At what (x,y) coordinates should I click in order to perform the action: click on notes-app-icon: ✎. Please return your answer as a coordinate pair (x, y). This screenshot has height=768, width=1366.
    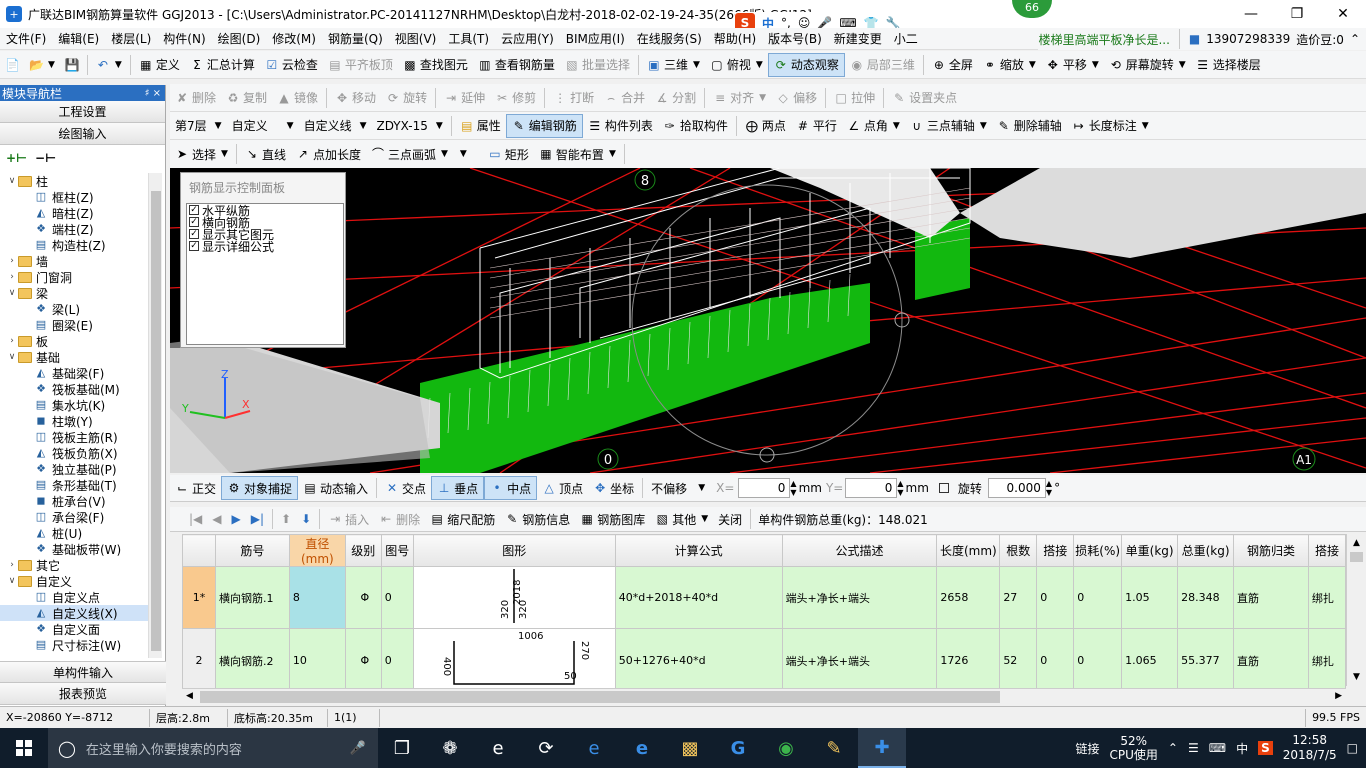
    Looking at the image, I should click on (834, 748).